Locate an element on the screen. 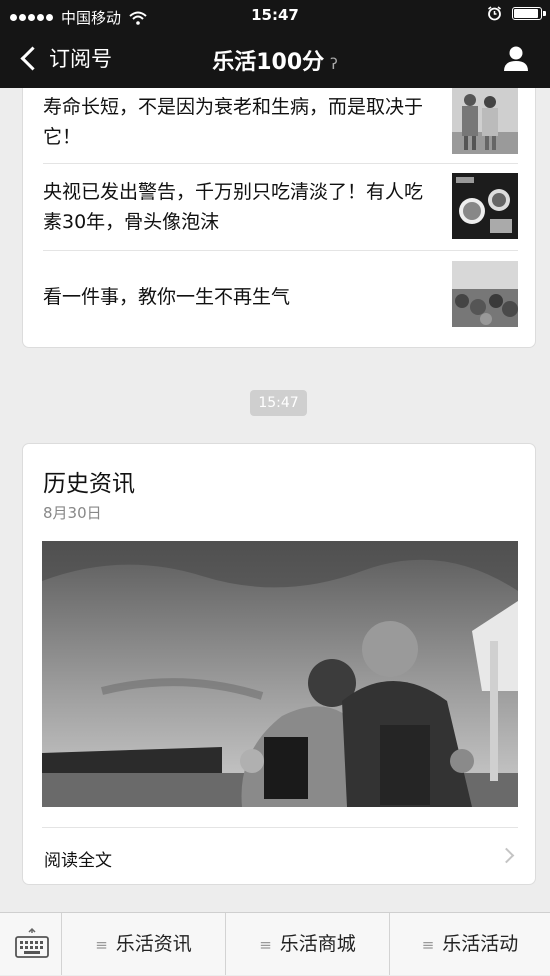 The width and height of the screenshot is (550, 976). status-time: 15:47 is located at coordinates (275, 15).